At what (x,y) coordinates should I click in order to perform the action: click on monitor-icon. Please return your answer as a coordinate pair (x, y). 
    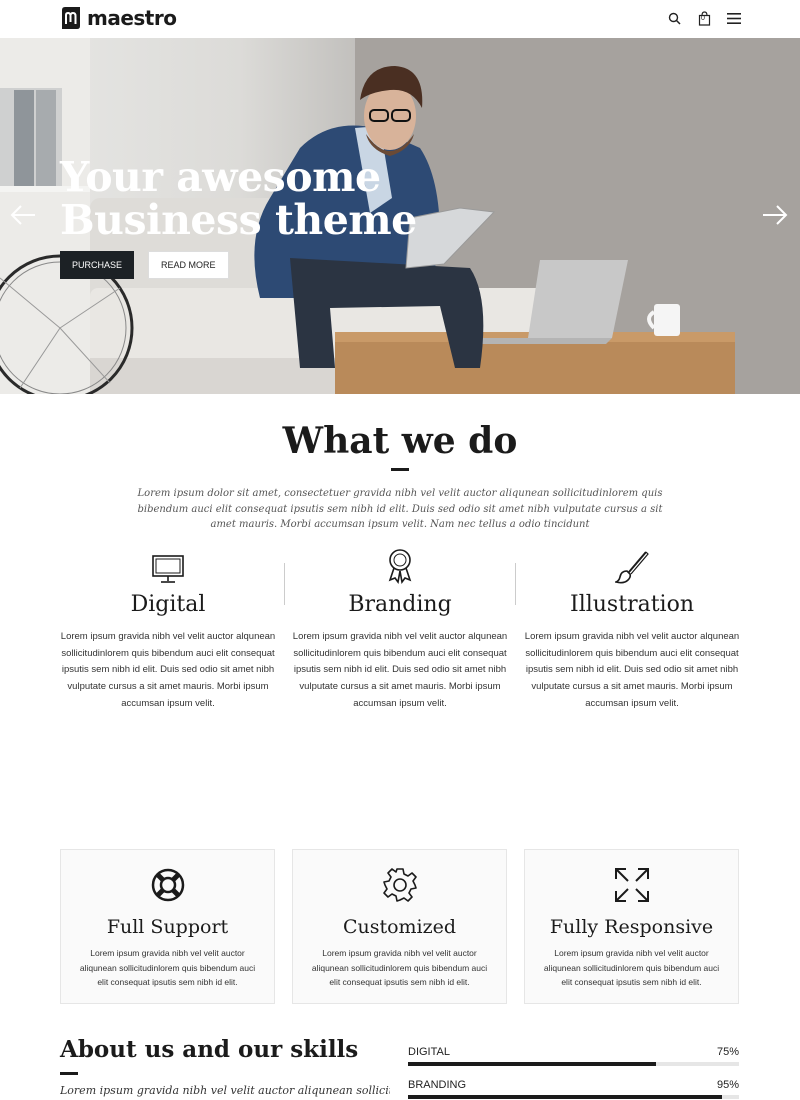
    Looking at the image, I should click on (168, 569).